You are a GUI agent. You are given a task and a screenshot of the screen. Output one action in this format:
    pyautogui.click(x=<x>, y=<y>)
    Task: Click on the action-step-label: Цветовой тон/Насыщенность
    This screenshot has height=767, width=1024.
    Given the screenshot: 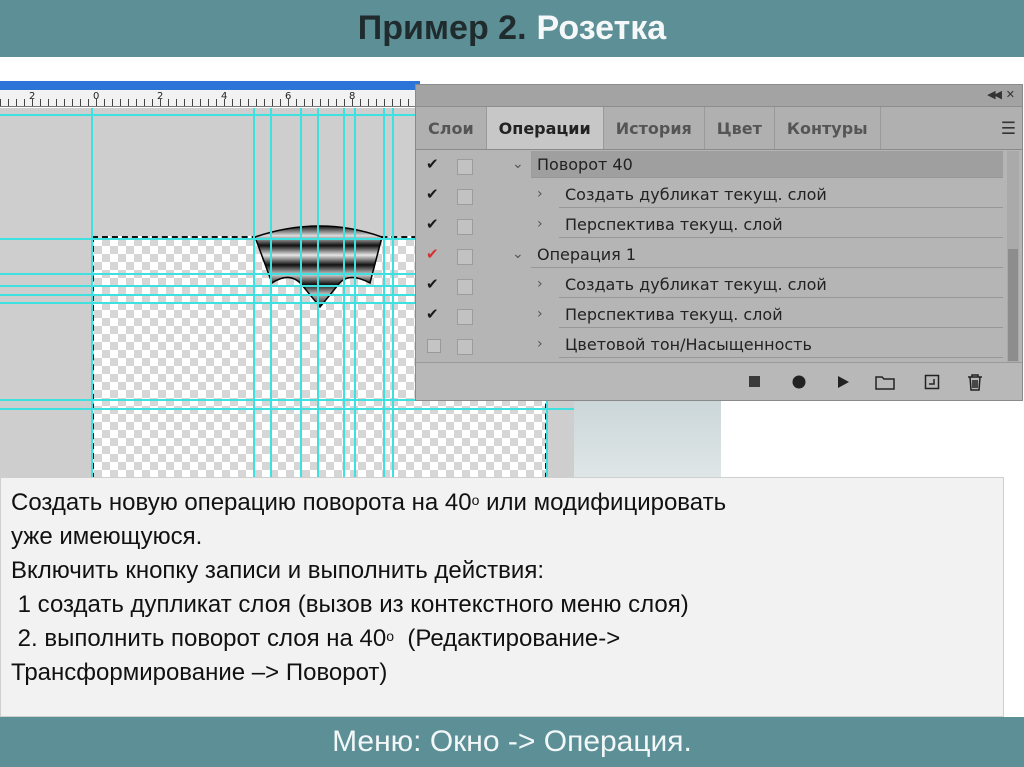 What is the action you would take?
    pyautogui.click(x=781, y=344)
    